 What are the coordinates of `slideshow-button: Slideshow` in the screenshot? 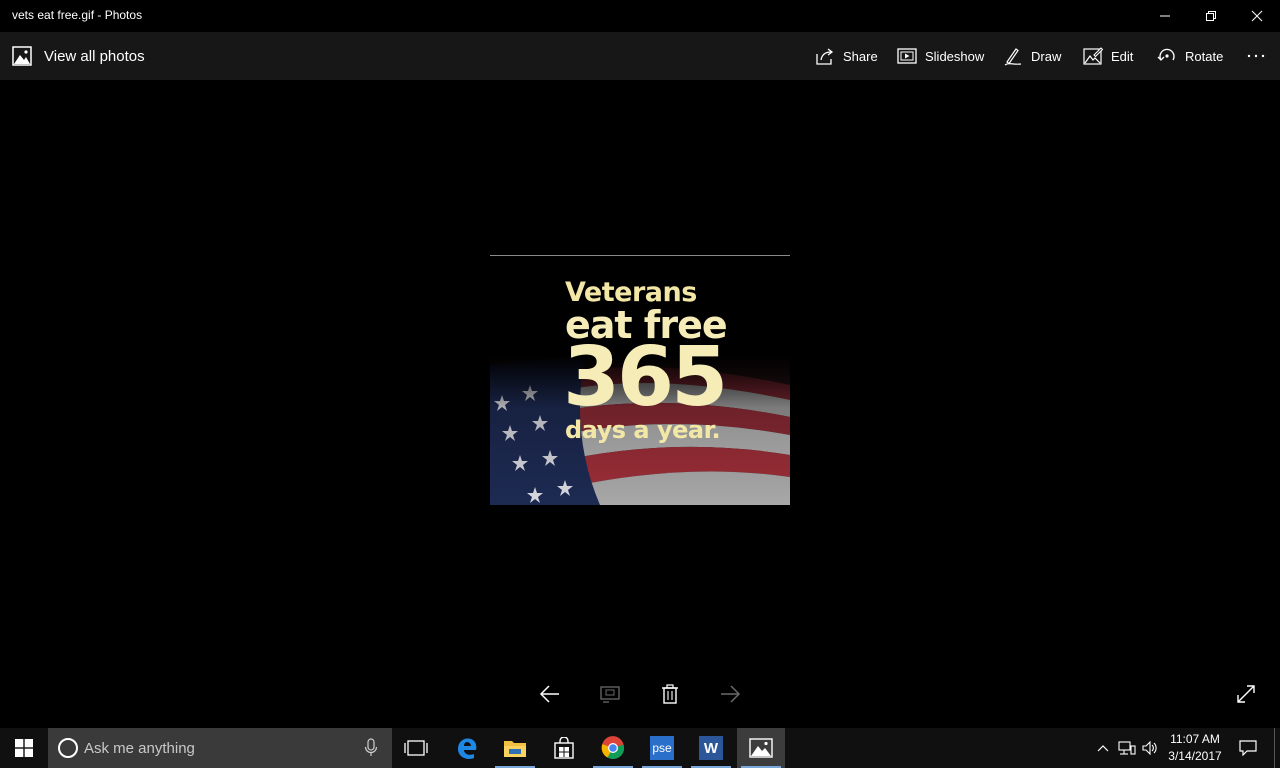 It's located at (940, 56).